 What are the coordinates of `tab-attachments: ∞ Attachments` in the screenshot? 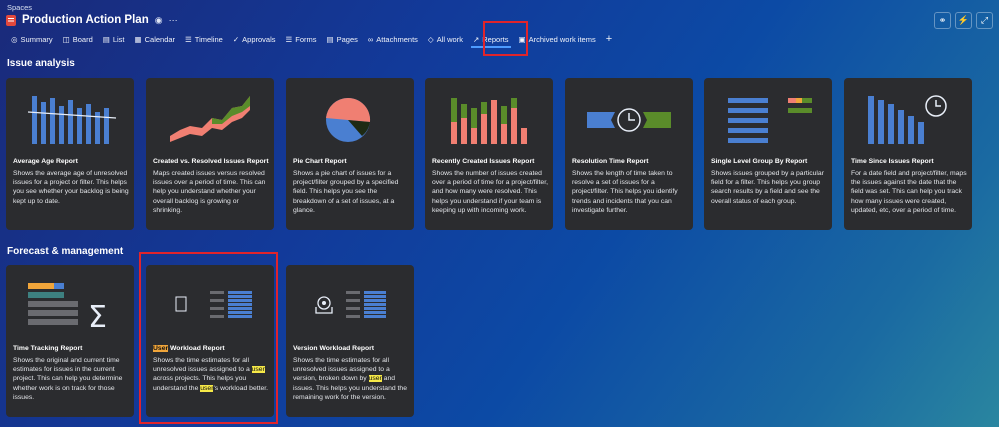 It's located at (393, 39).